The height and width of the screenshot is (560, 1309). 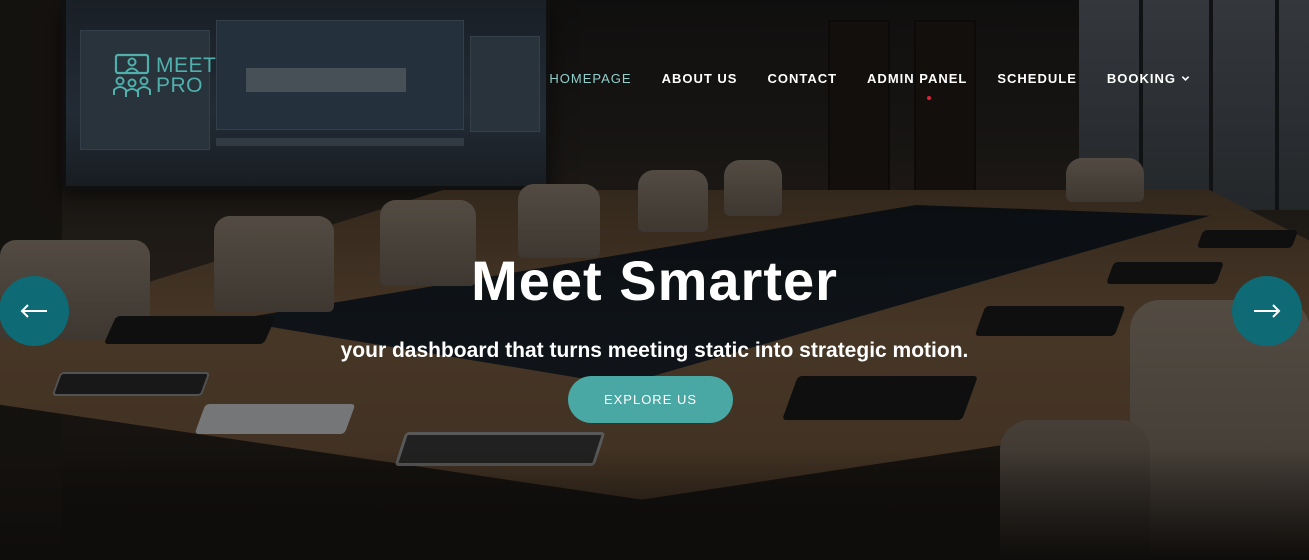 I want to click on nav-about-us: ABOUT US, so click(x=700, y=78).